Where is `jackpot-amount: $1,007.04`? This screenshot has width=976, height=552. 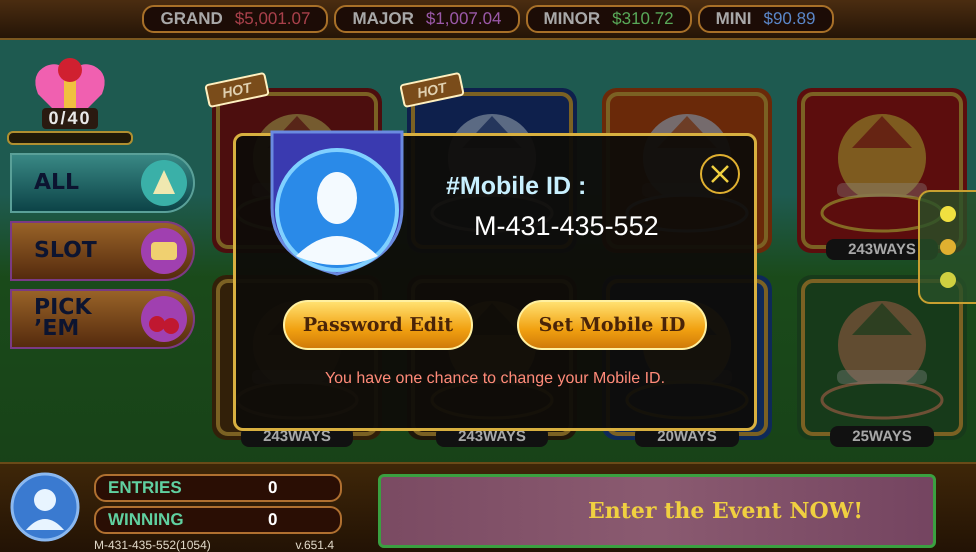
jackpot-amount: $1,007.04 is located at coordinates (464, 19).